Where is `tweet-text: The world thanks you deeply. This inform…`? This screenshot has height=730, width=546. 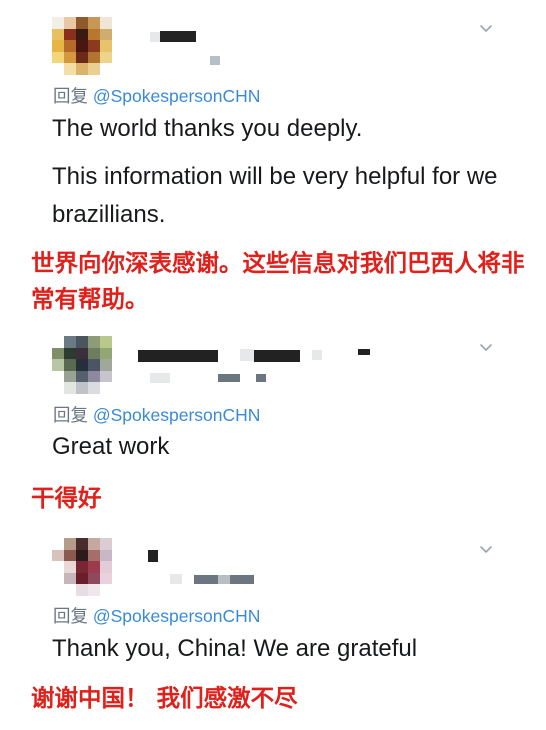
tweet-text: The world thanks you deeply. This inform… is located at coordinates (282, 172).